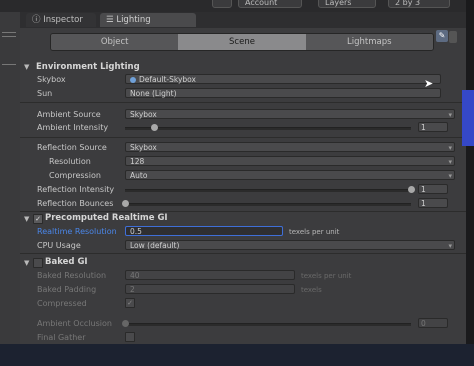 The width and height of the screenshot is (474, 366). What do you see at coordinates (290, 175) in the screenshot?
I see `compression-dropdown: Auto ▾` at bounding box center [290, 175].